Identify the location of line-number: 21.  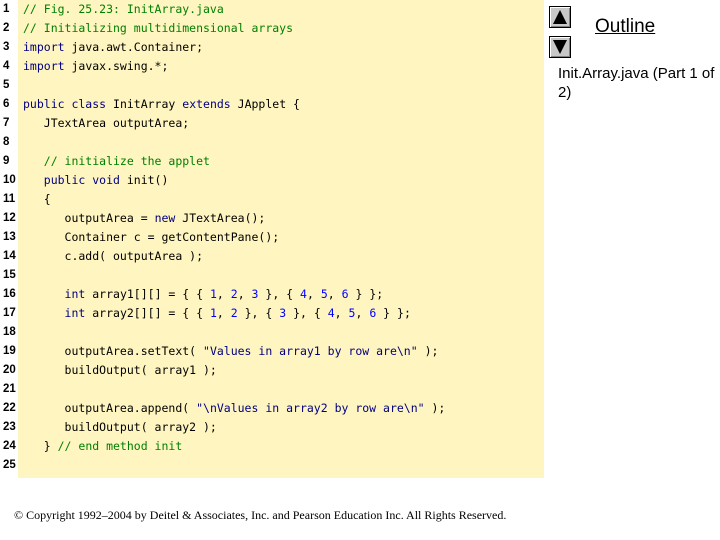
(9, 389).